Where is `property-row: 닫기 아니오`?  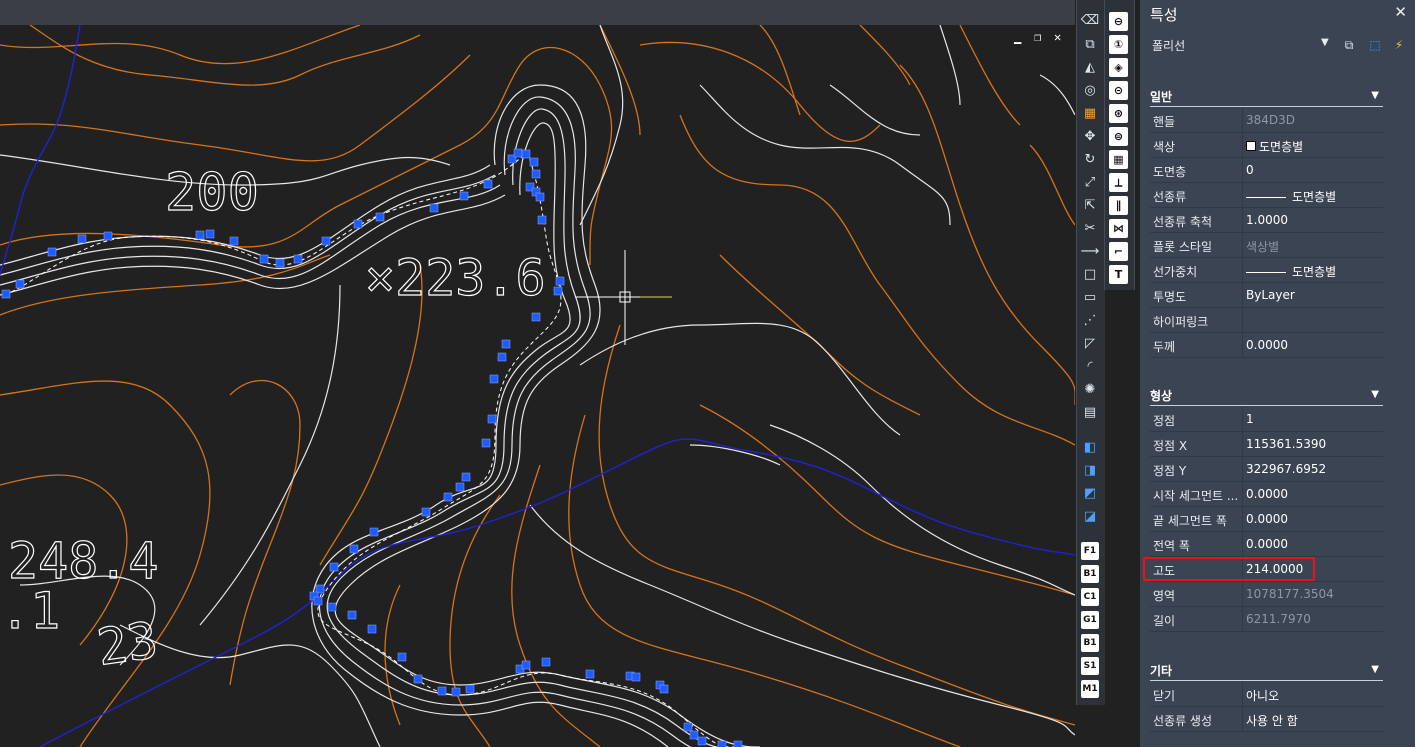 property-row: 닫기 아니오 is located at coordinates (1266, 694).